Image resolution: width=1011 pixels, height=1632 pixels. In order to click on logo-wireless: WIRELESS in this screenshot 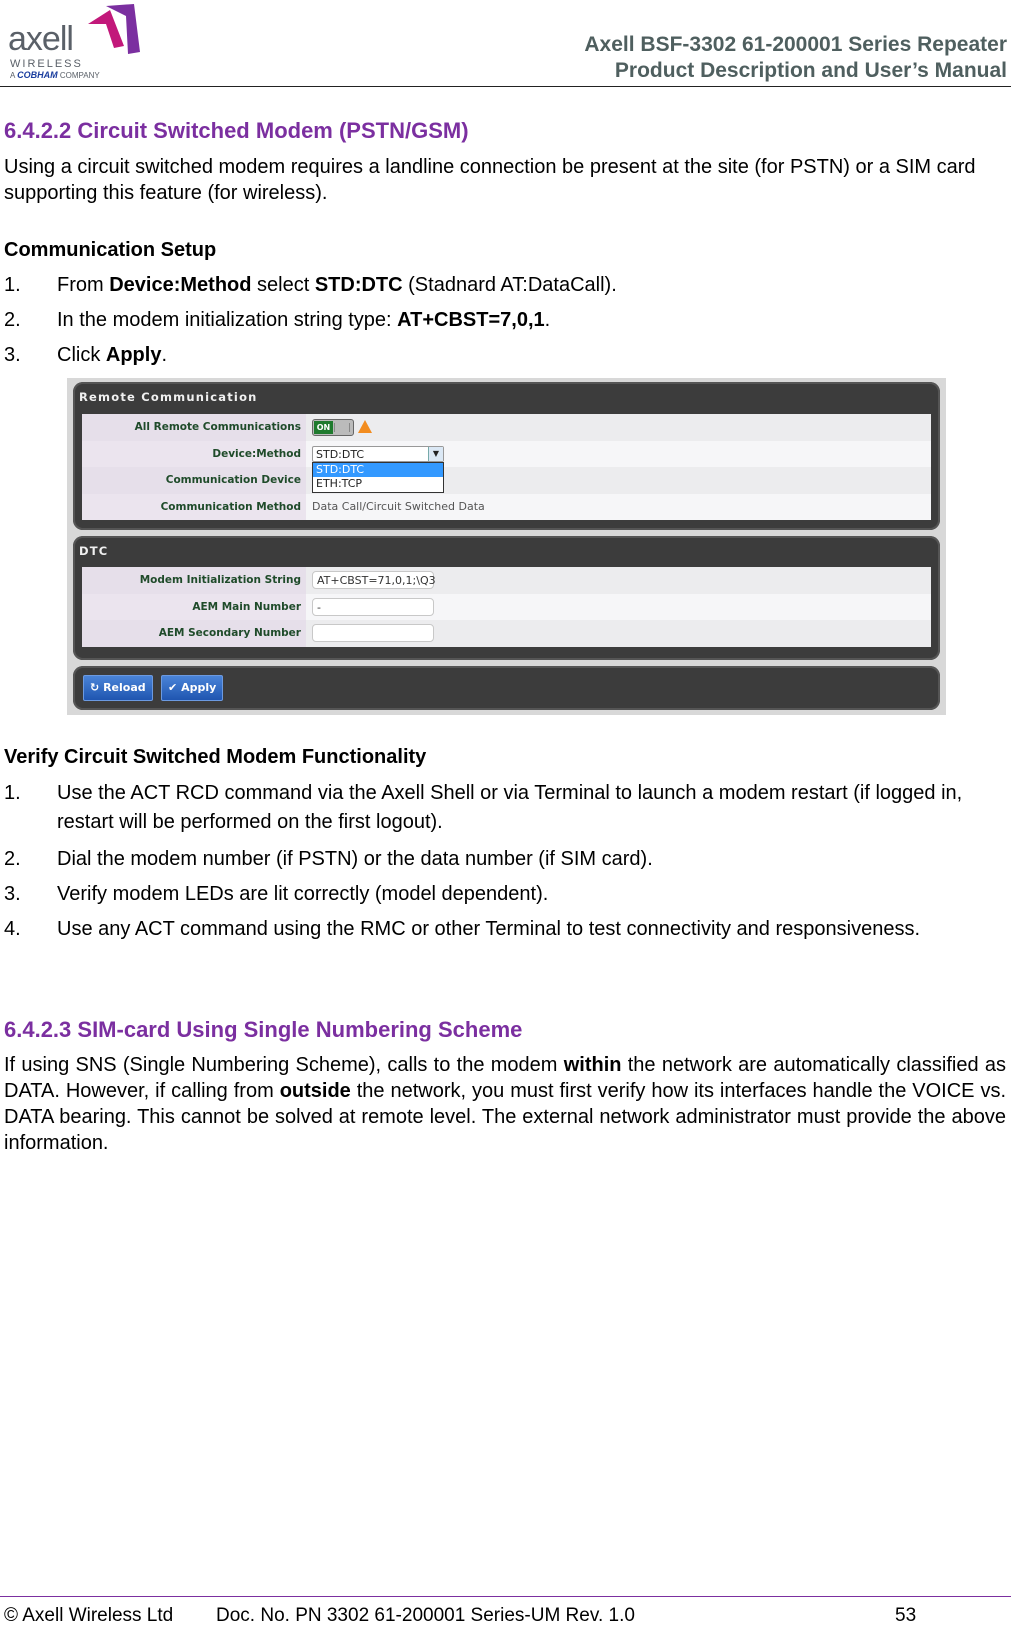, I will do `click(46, 64)`.